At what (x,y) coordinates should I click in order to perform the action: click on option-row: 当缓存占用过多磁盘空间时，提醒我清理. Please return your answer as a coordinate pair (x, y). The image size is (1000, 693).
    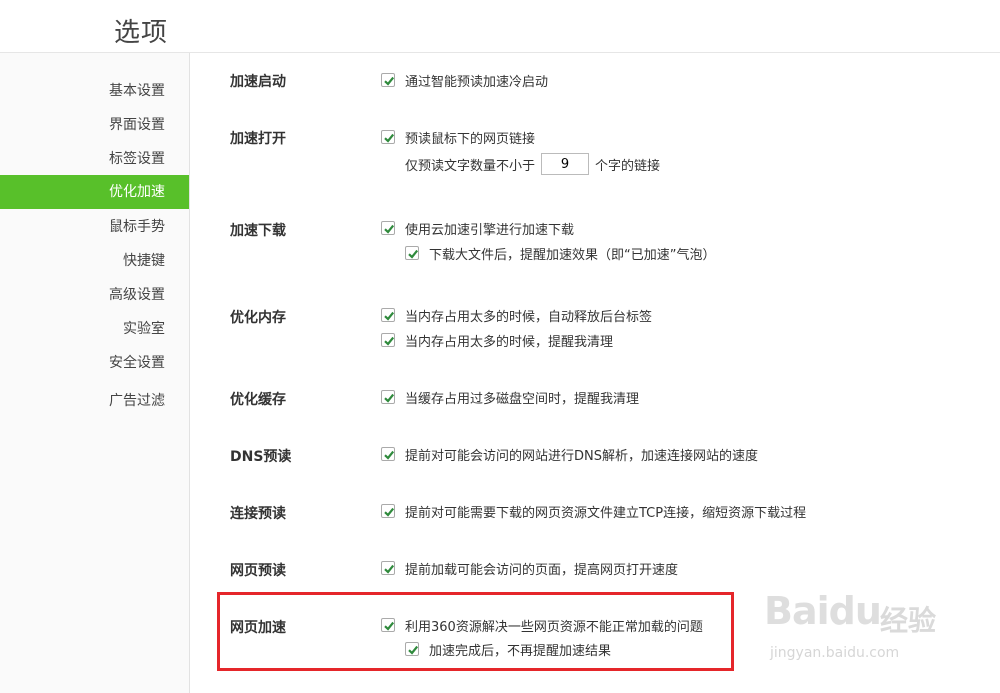
    Looking at the image, I should click on (510, 397).